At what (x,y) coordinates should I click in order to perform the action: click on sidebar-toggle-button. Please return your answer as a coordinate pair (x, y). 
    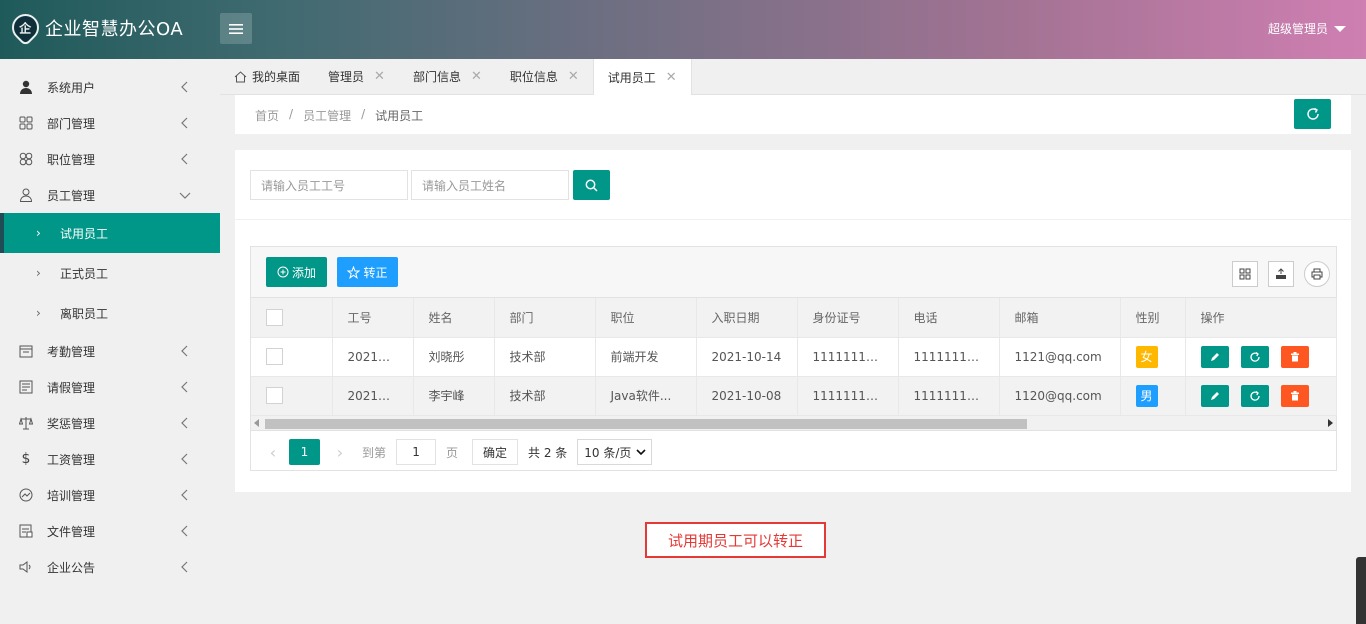
    Looking at the image, I should click on (236, 28).